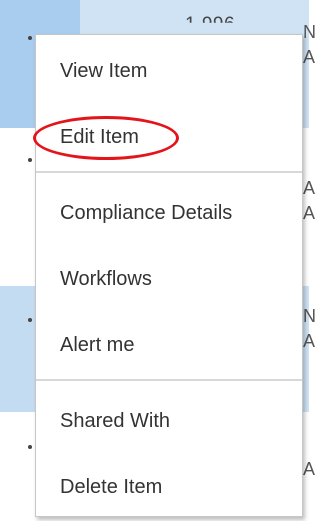  What do you see at coordinates (169, 421) in the screenshot?
I see `menu-item-shared-with: Shared With` at bounding box center [169, 421].